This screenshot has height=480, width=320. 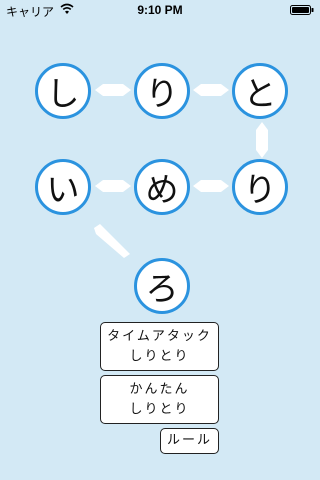 I want to click on tile-me: め, so click(x=162, y=187).